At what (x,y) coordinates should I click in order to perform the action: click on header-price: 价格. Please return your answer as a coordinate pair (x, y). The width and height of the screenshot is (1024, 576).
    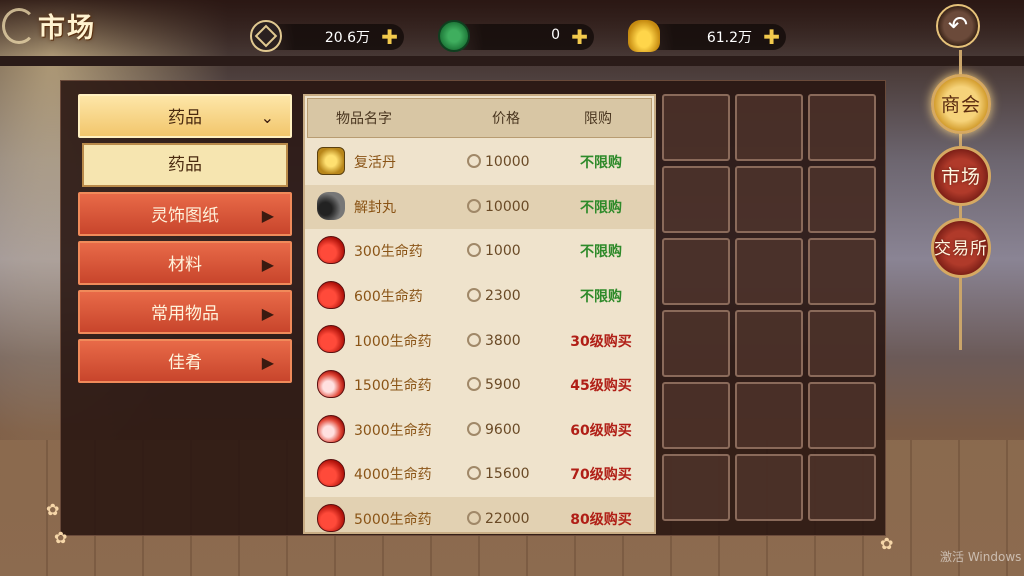
    Looking at the image, I should click on (506, 119).